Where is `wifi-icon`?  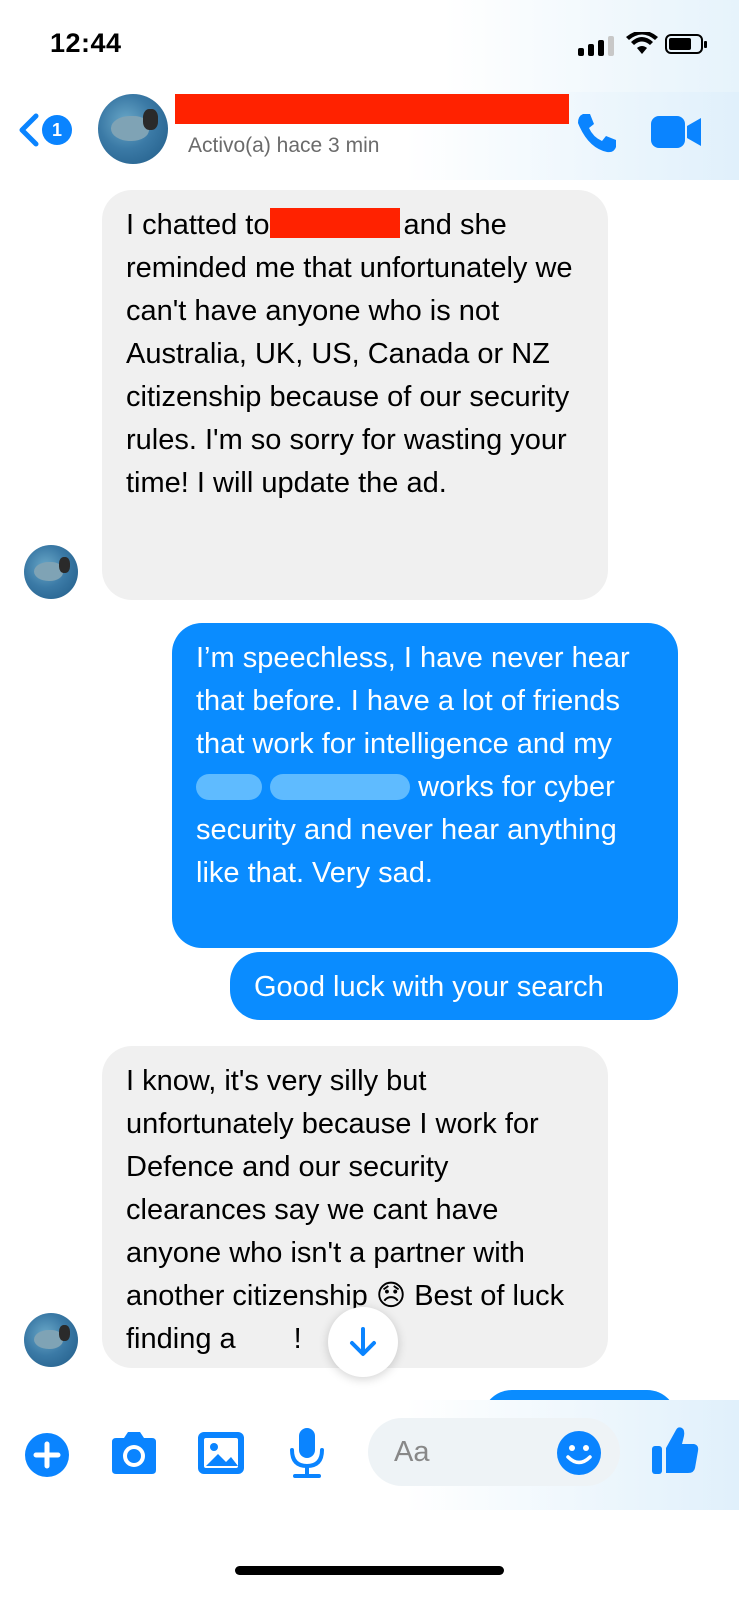 wifi-icon is located at coordinates (642, 43).